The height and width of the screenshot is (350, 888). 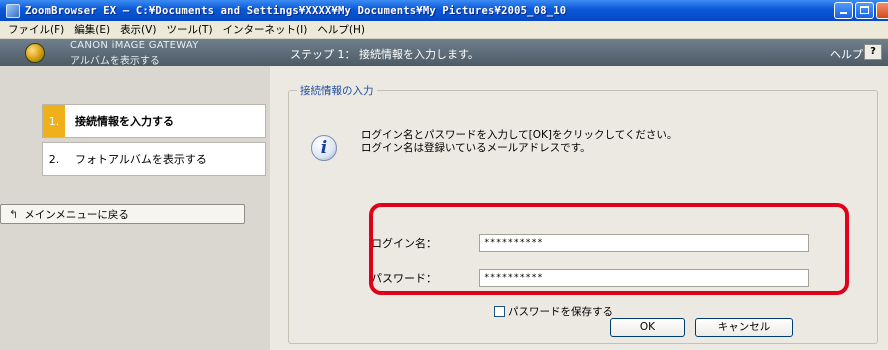 I want to click on step-enter-connection-info: 1. 接続情報を入力する, so click(x=154, y=121).